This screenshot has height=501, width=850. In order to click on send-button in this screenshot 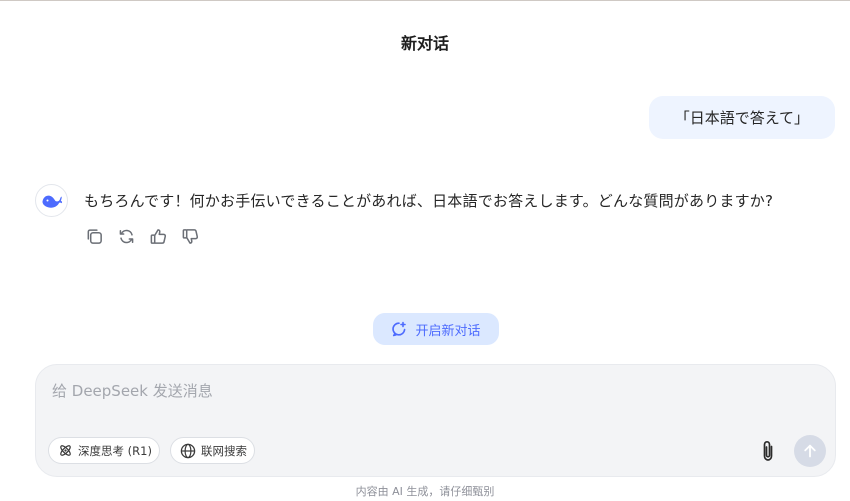, I will do `click(810, 451)`.